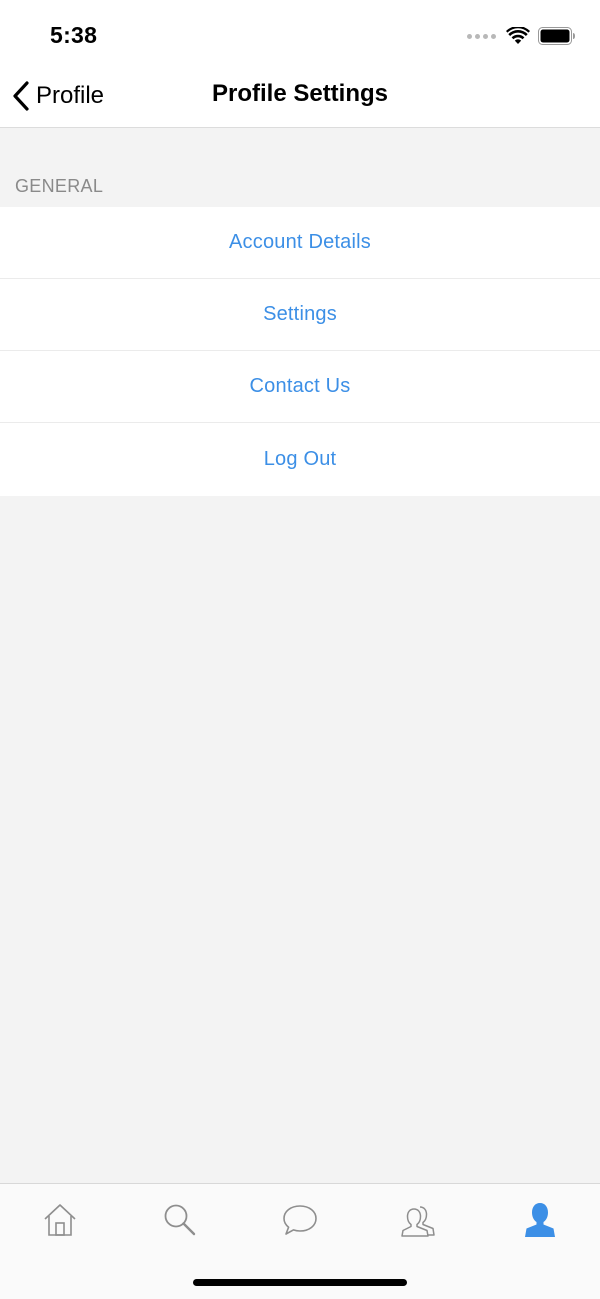 The image size is (600, 1299). I want to click on contact-us-label: Contact Us, so click(300, 386).